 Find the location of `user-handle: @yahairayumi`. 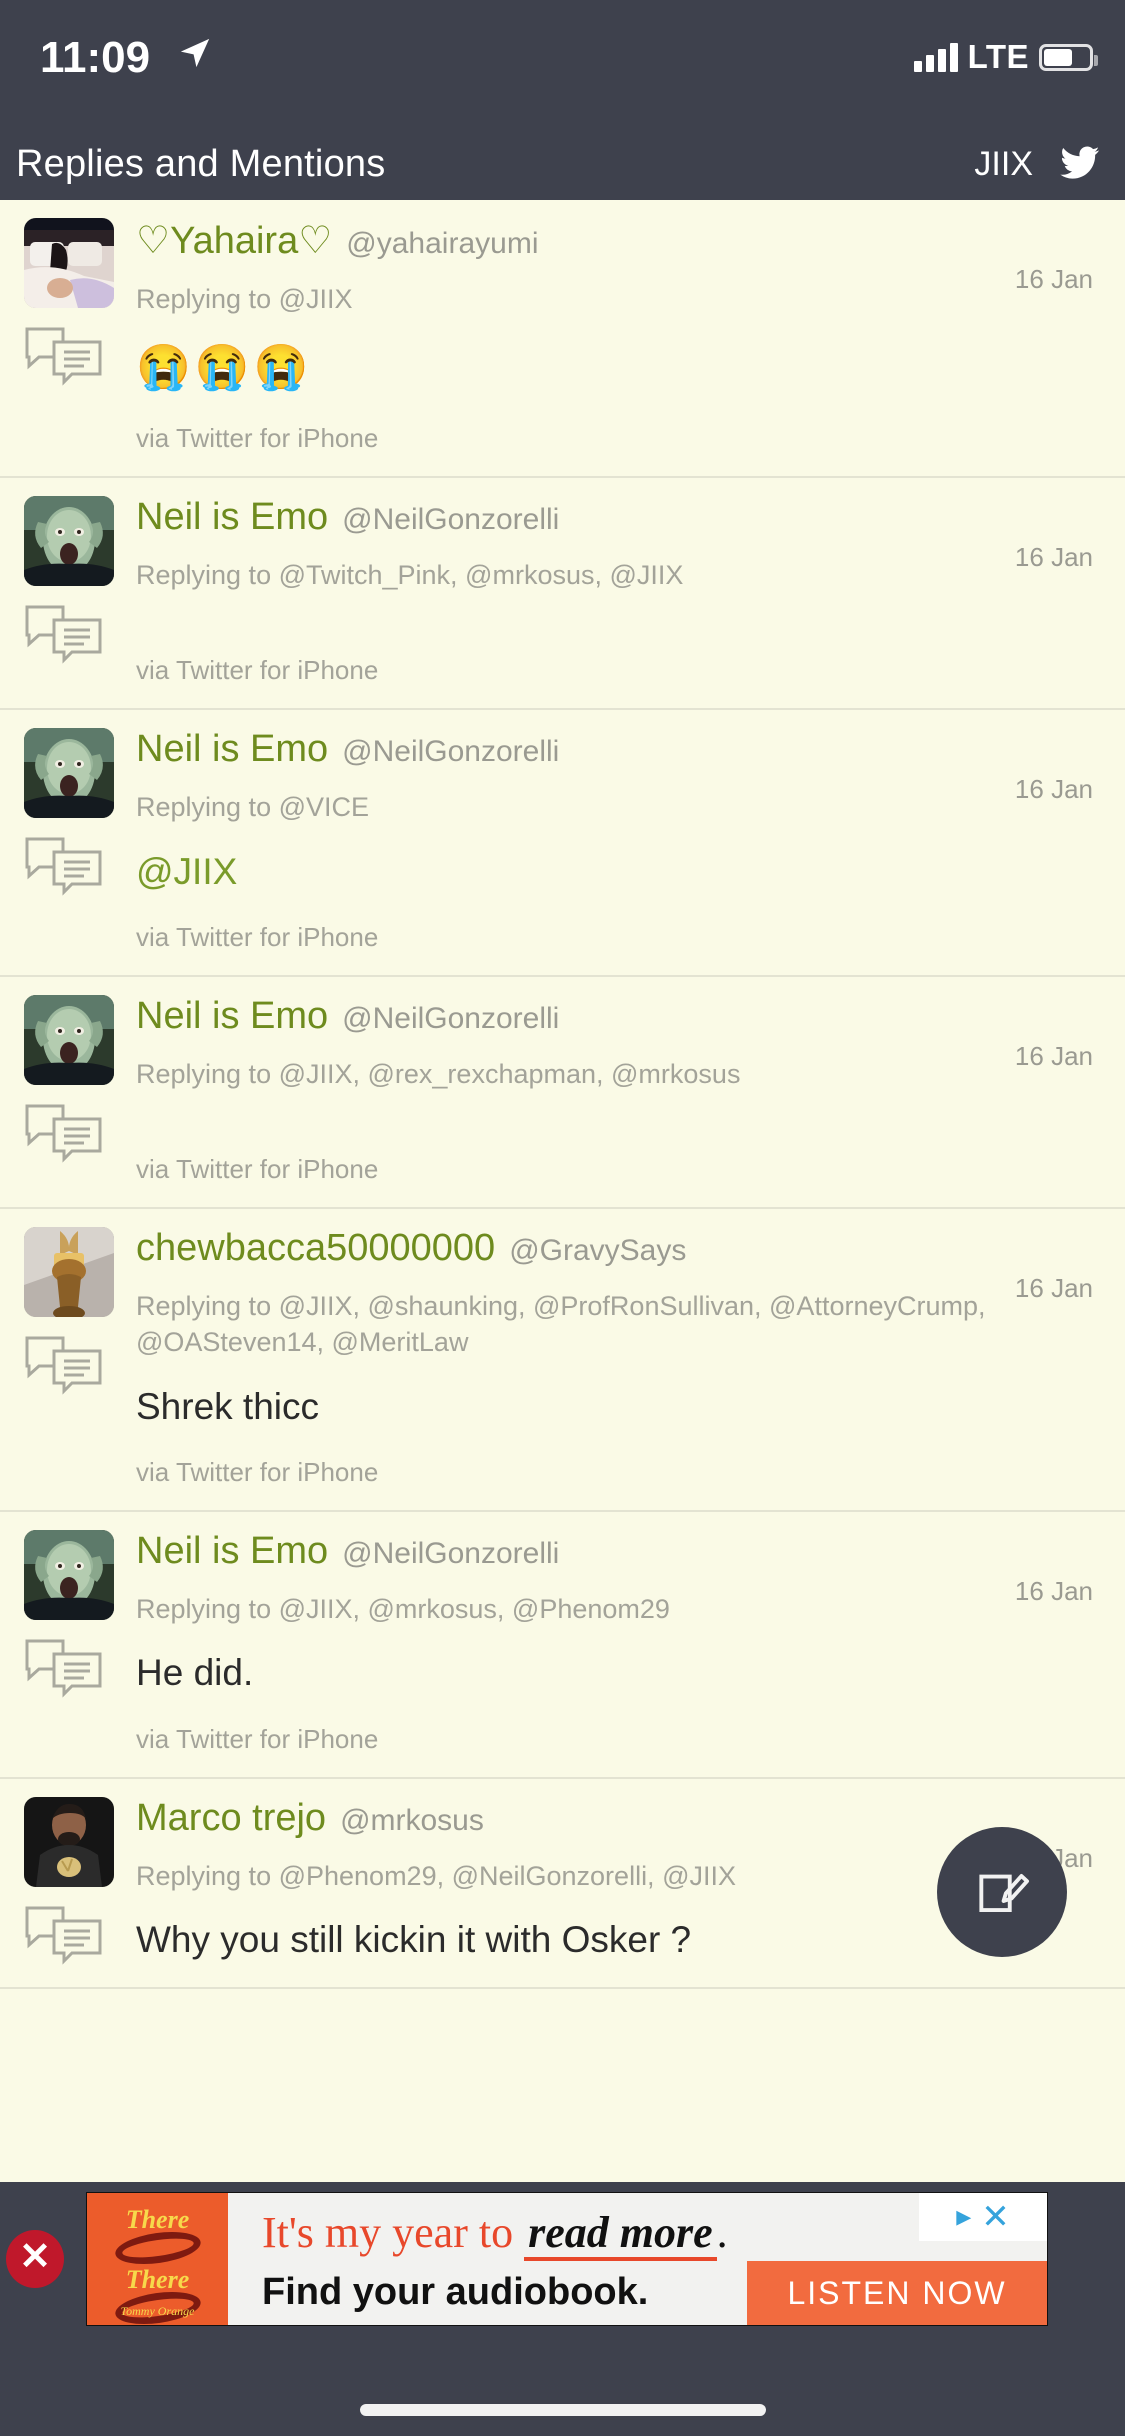

user-handle: @yahairayumi is located at coordinates (442, 244).